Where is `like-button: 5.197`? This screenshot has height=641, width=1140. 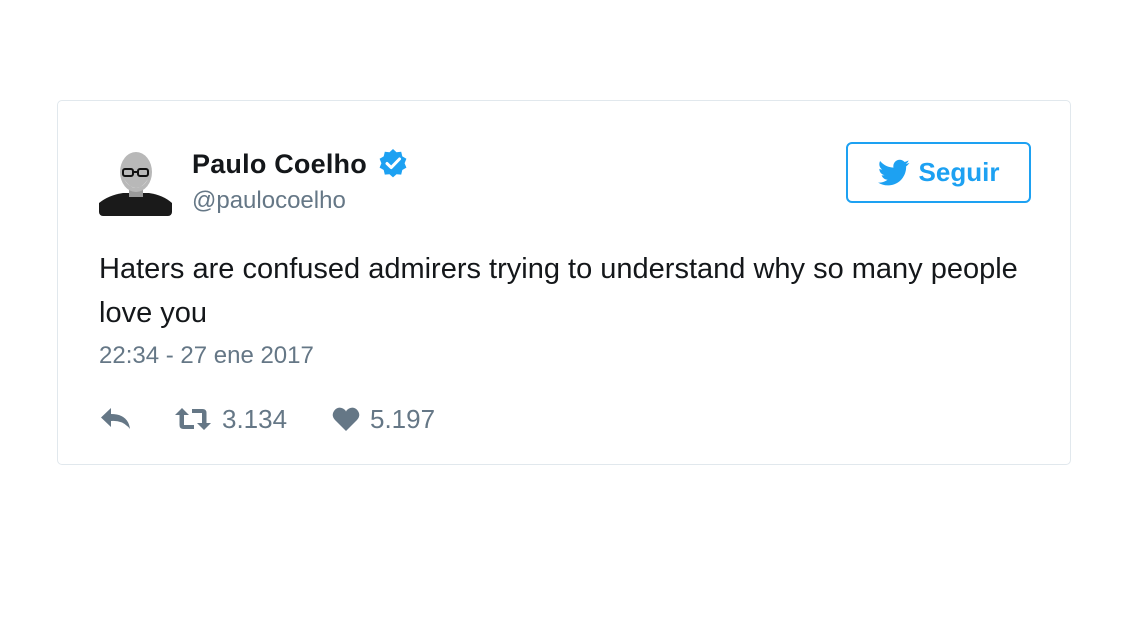 like-button: 5.197 is located at coordinates (383, 419).